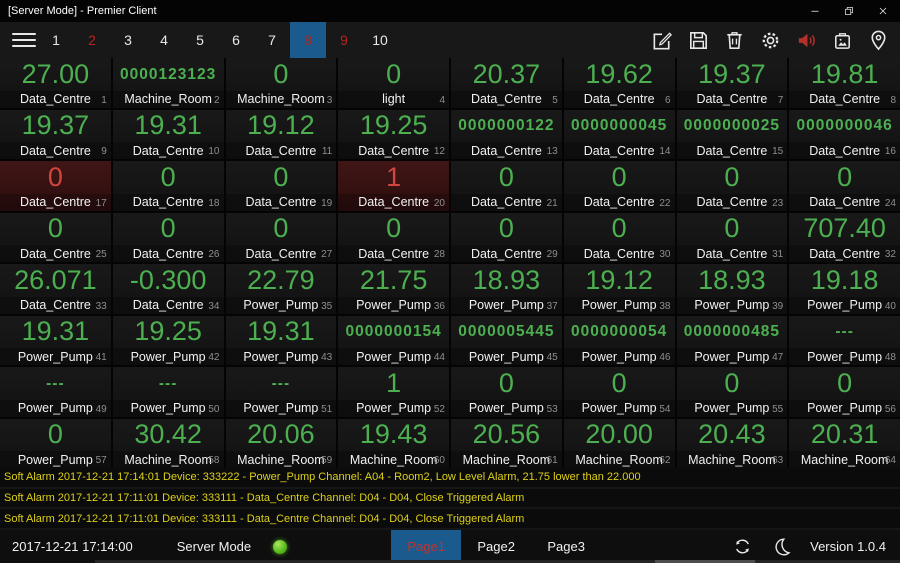  Describe the element at coordinates (55, 134) in the screenshot. I see `sensor-tile: 19.37 Data_Centre 9` at that location.